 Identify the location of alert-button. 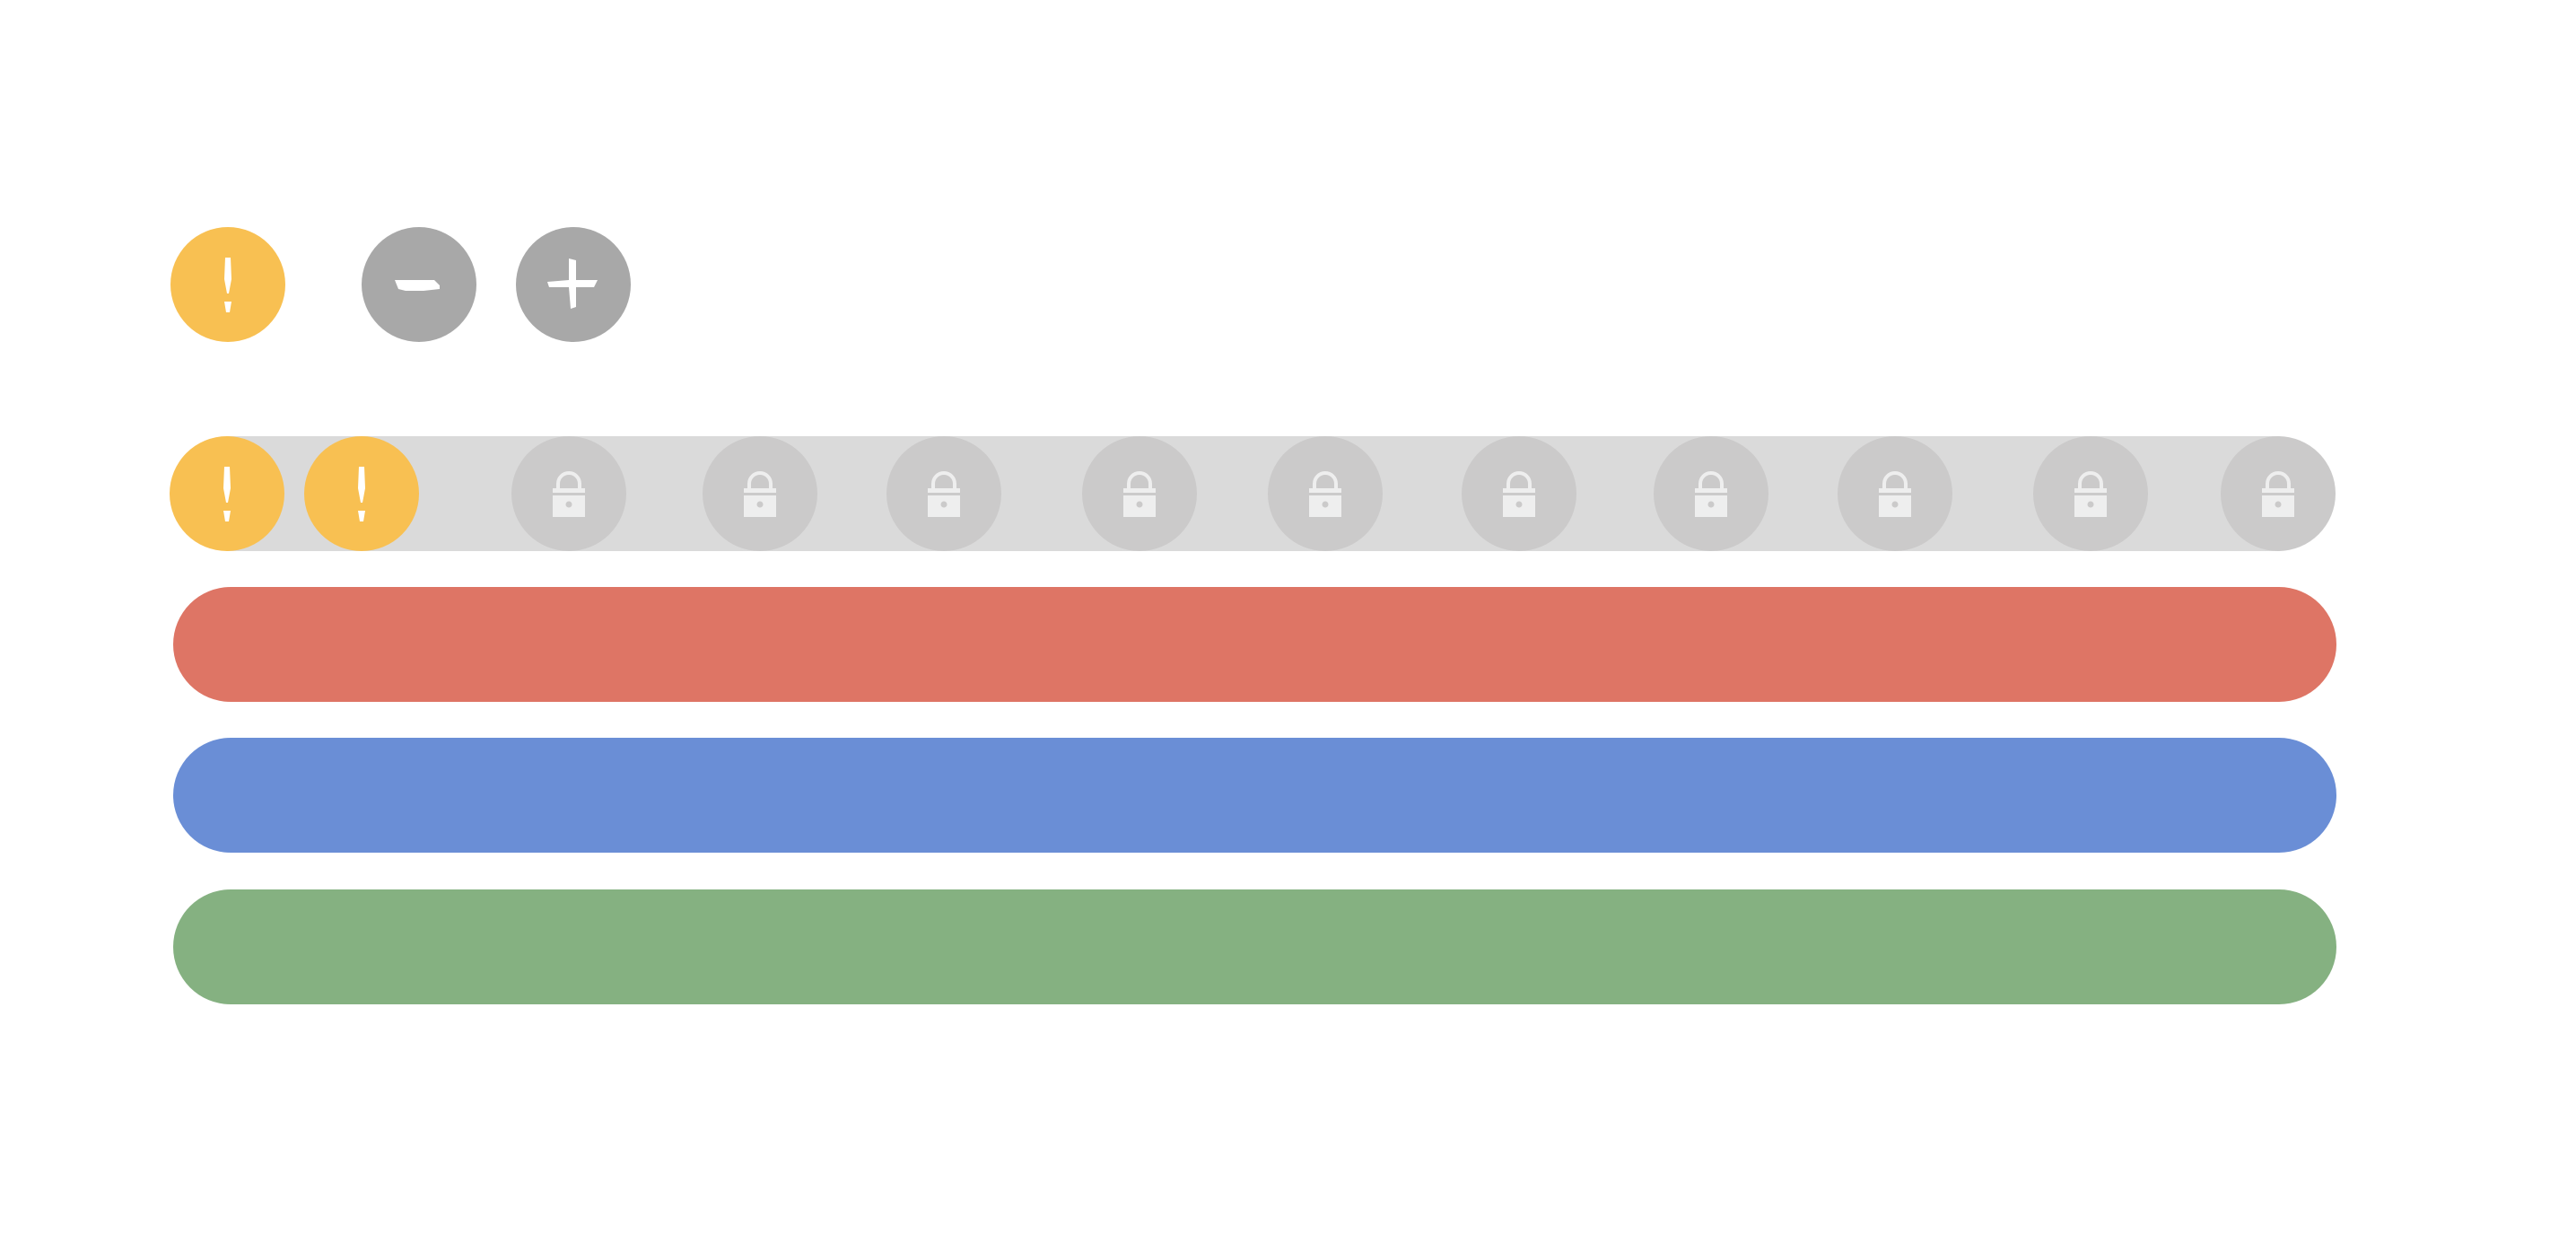
(227, 284).